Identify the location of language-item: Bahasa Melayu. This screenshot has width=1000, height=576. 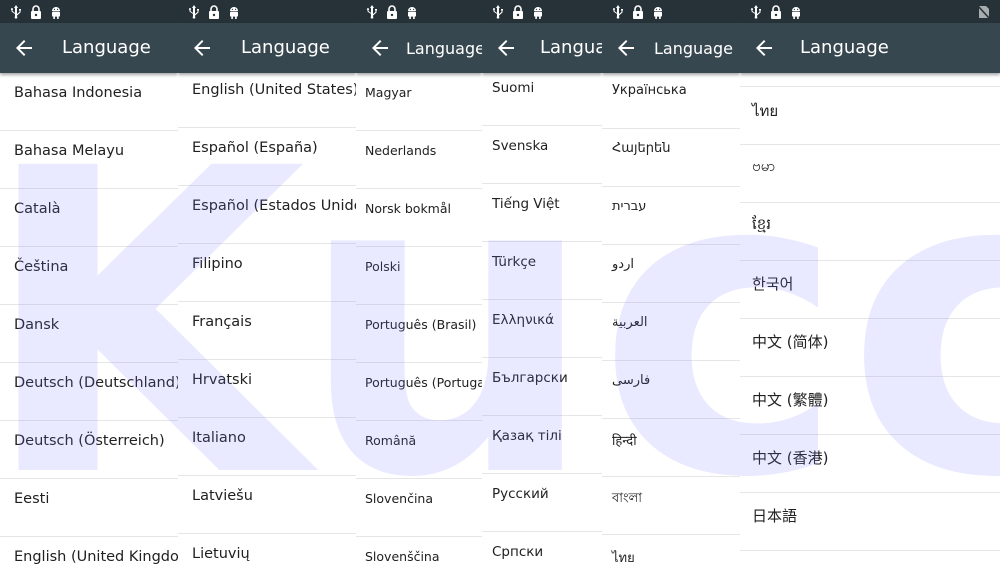
(89, 160).